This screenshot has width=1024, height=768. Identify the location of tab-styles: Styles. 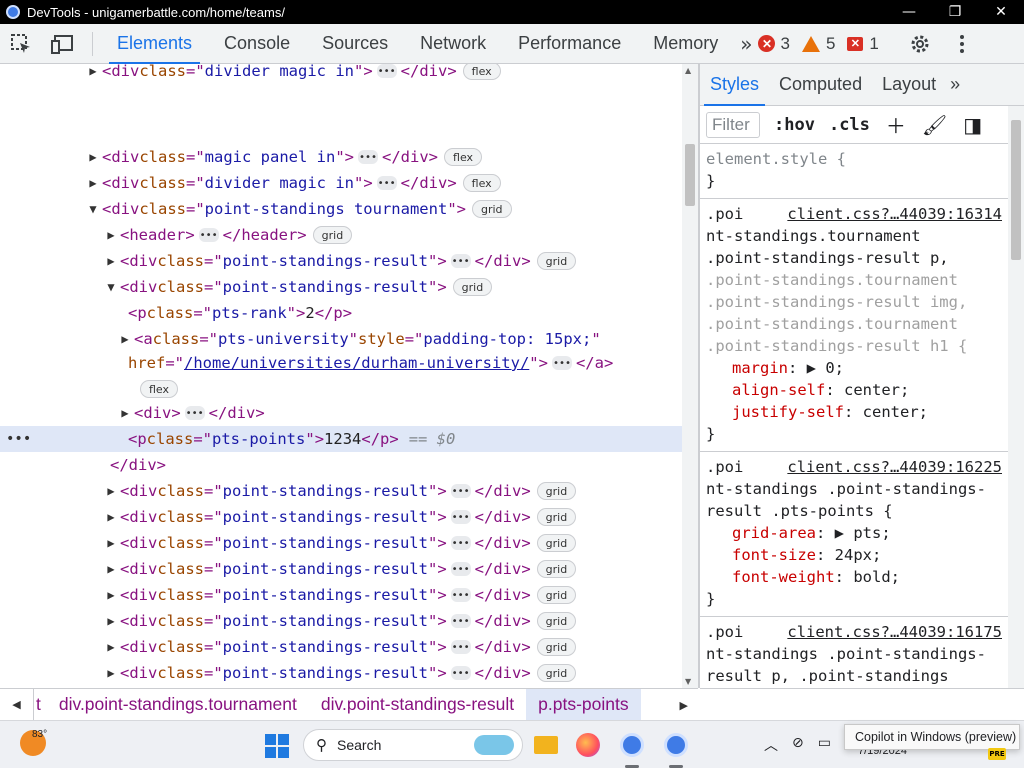
(734, 85).